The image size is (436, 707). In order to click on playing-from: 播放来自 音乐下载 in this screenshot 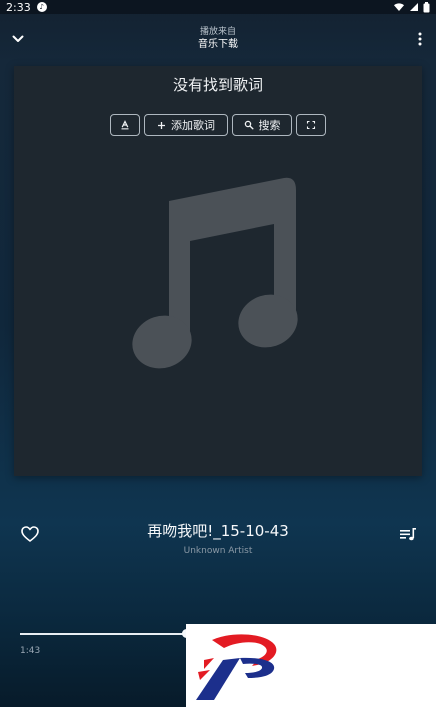, I will do `click(218, 39)`.